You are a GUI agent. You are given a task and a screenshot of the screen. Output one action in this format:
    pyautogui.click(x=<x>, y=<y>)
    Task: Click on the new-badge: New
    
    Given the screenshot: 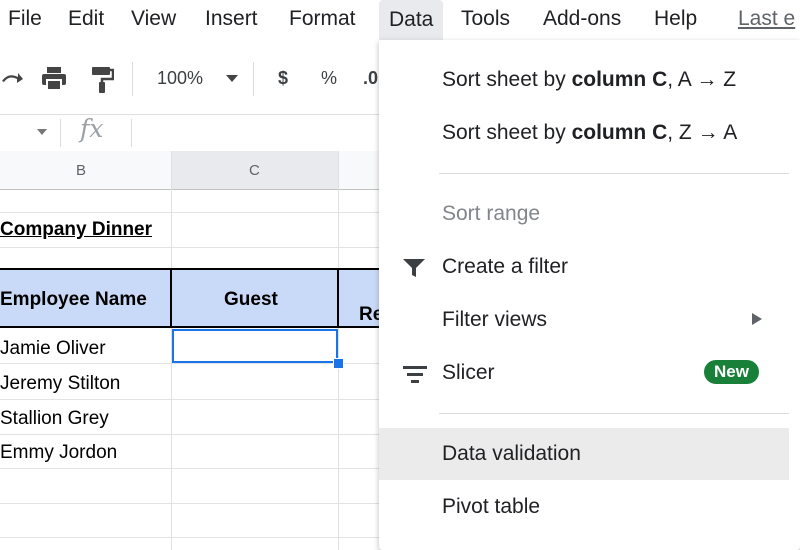 What is the action you would take?
    pyautogui.click(x=731, y=372)
    